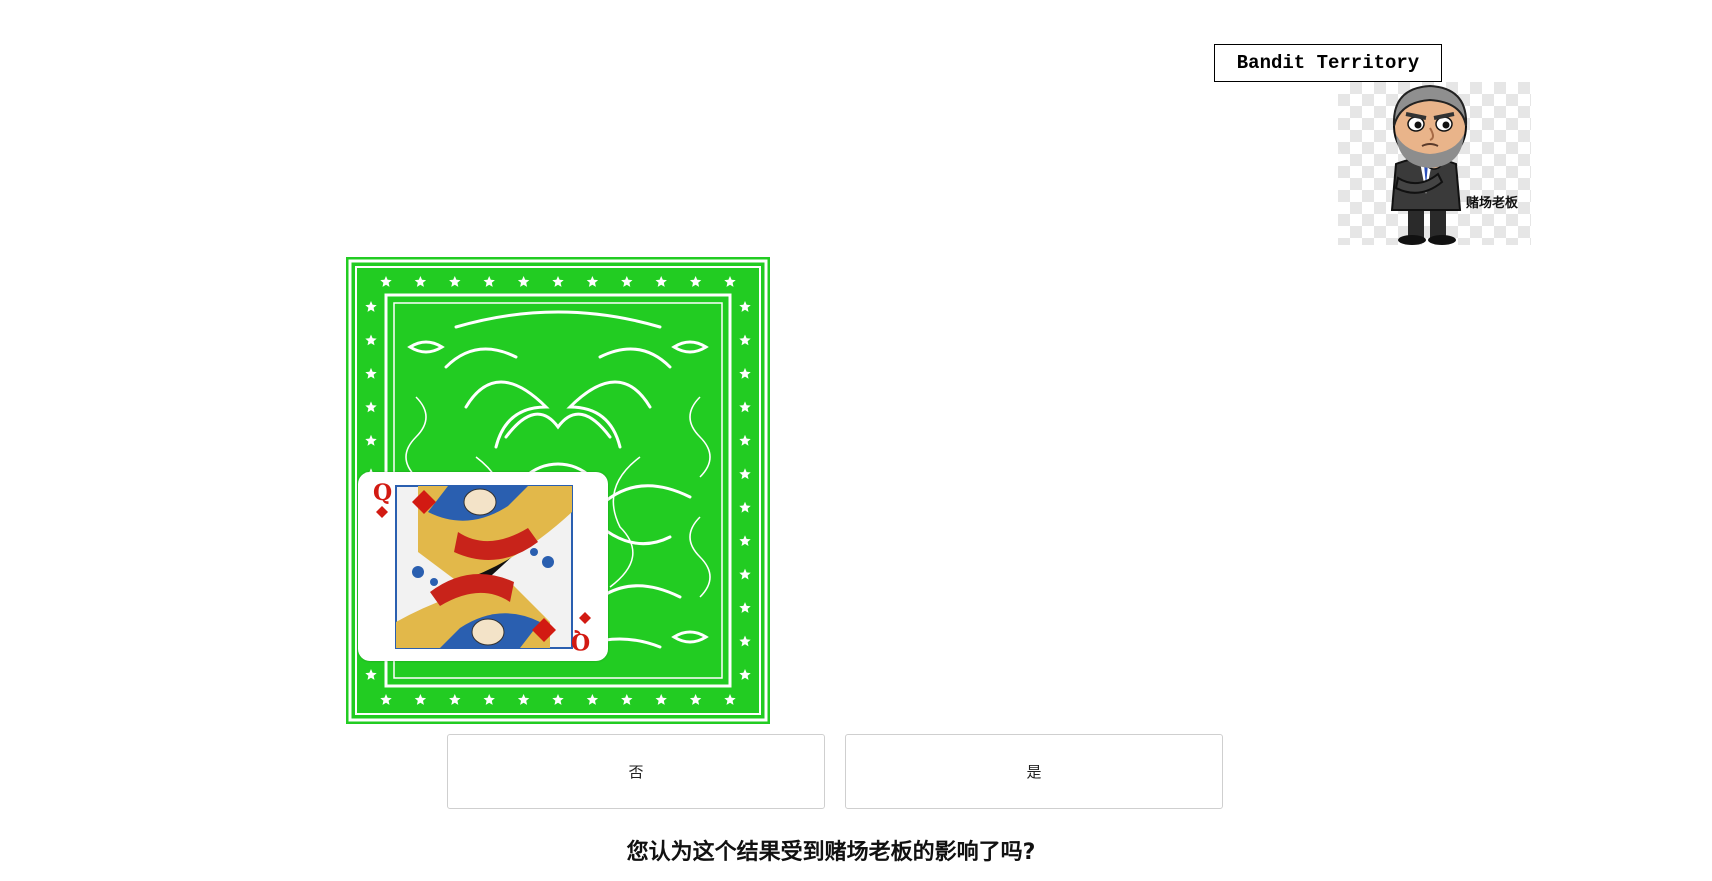 This screenshot has height=881, width=1712. I want to click on boss-caption: 赌场老板, so click(1492, 203).